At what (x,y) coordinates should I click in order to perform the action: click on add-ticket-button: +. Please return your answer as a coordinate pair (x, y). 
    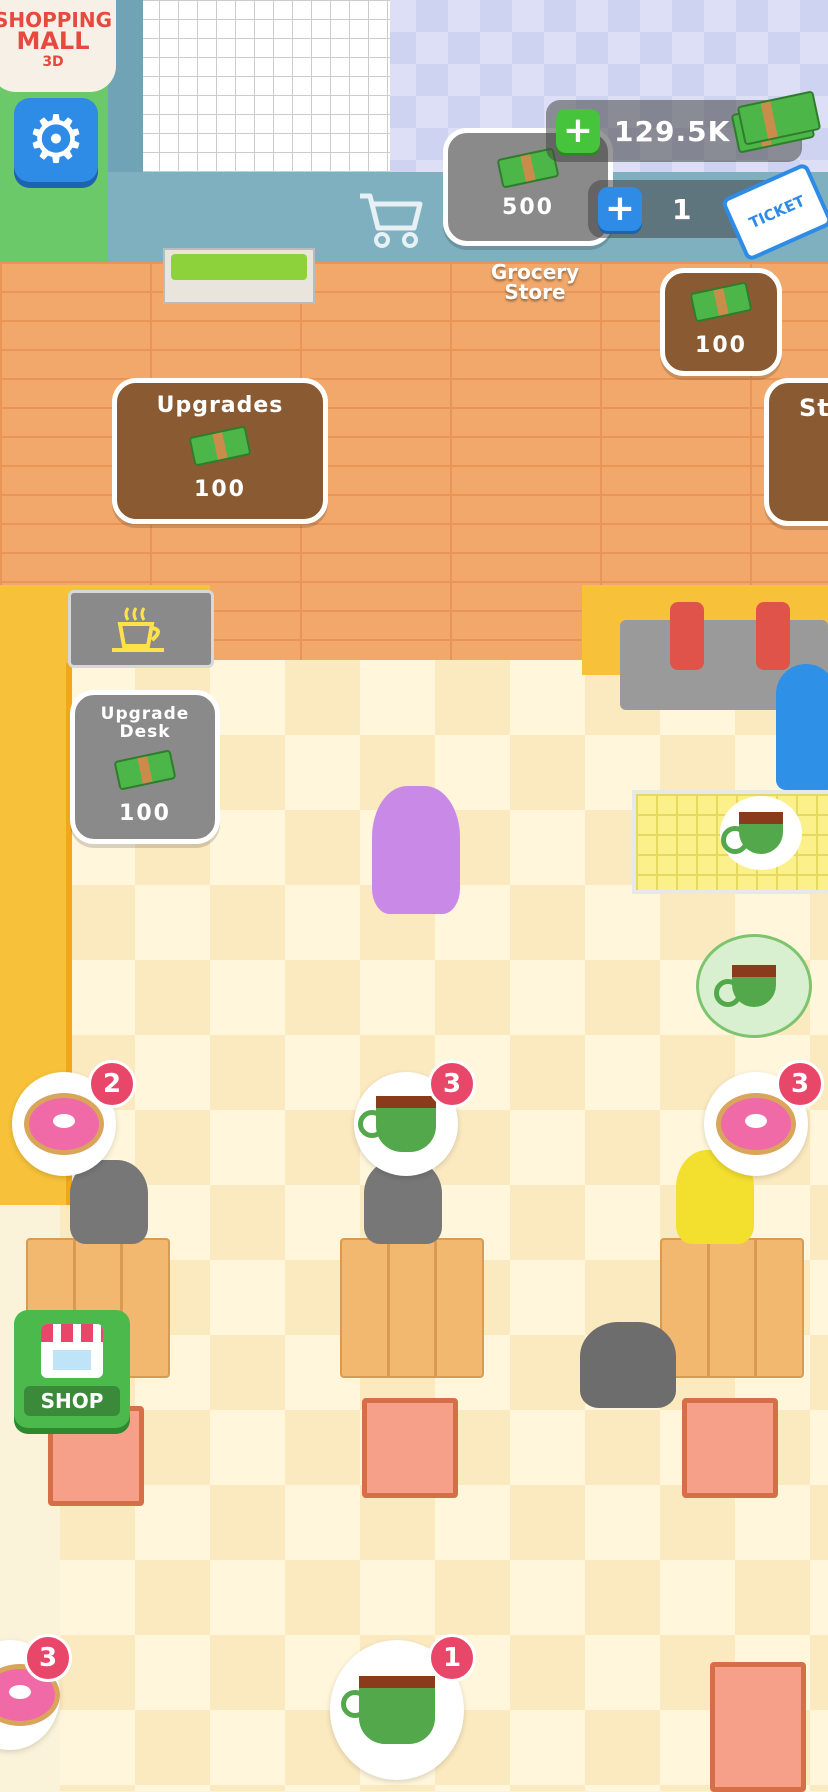
    Looking at the image, I should click on (620, 209).